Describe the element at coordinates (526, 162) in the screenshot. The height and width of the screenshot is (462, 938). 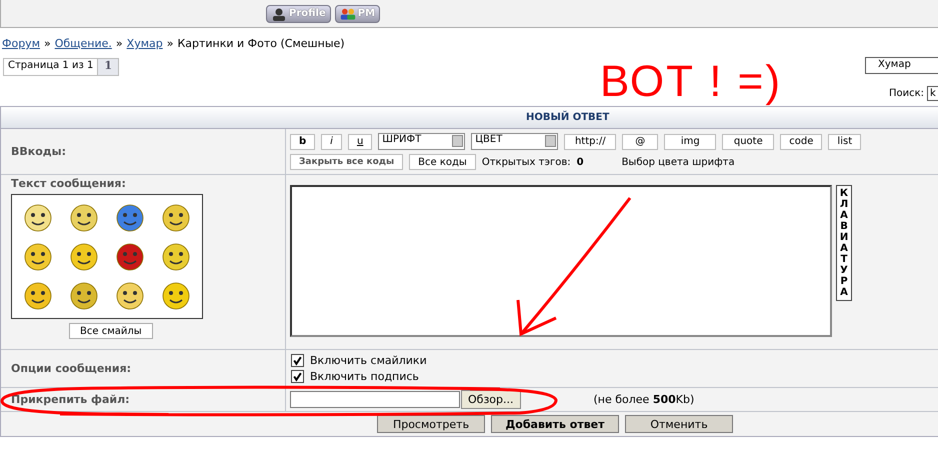
I see `open-tags-label: Открытых тэгов:` at that location.